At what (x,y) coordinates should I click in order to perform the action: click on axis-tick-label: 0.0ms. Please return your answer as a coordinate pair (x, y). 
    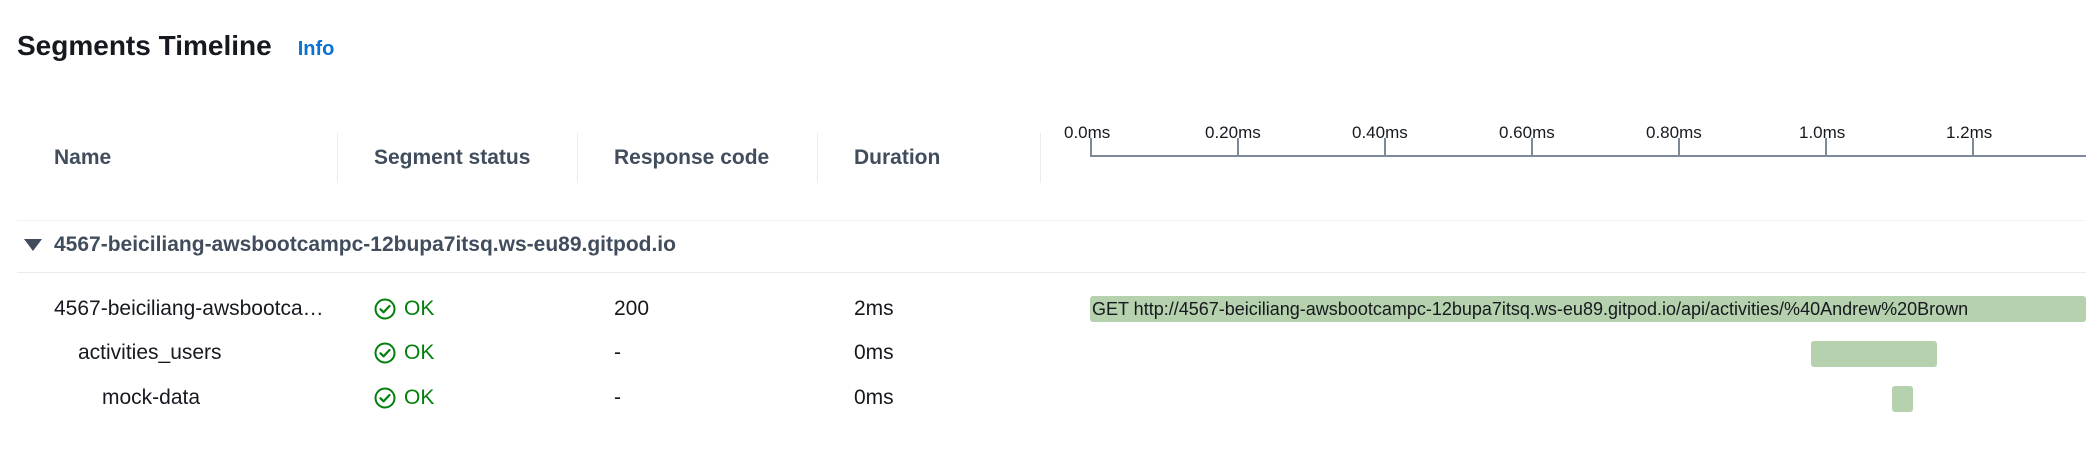
    Looking at the image, I should click on (1087, 132).